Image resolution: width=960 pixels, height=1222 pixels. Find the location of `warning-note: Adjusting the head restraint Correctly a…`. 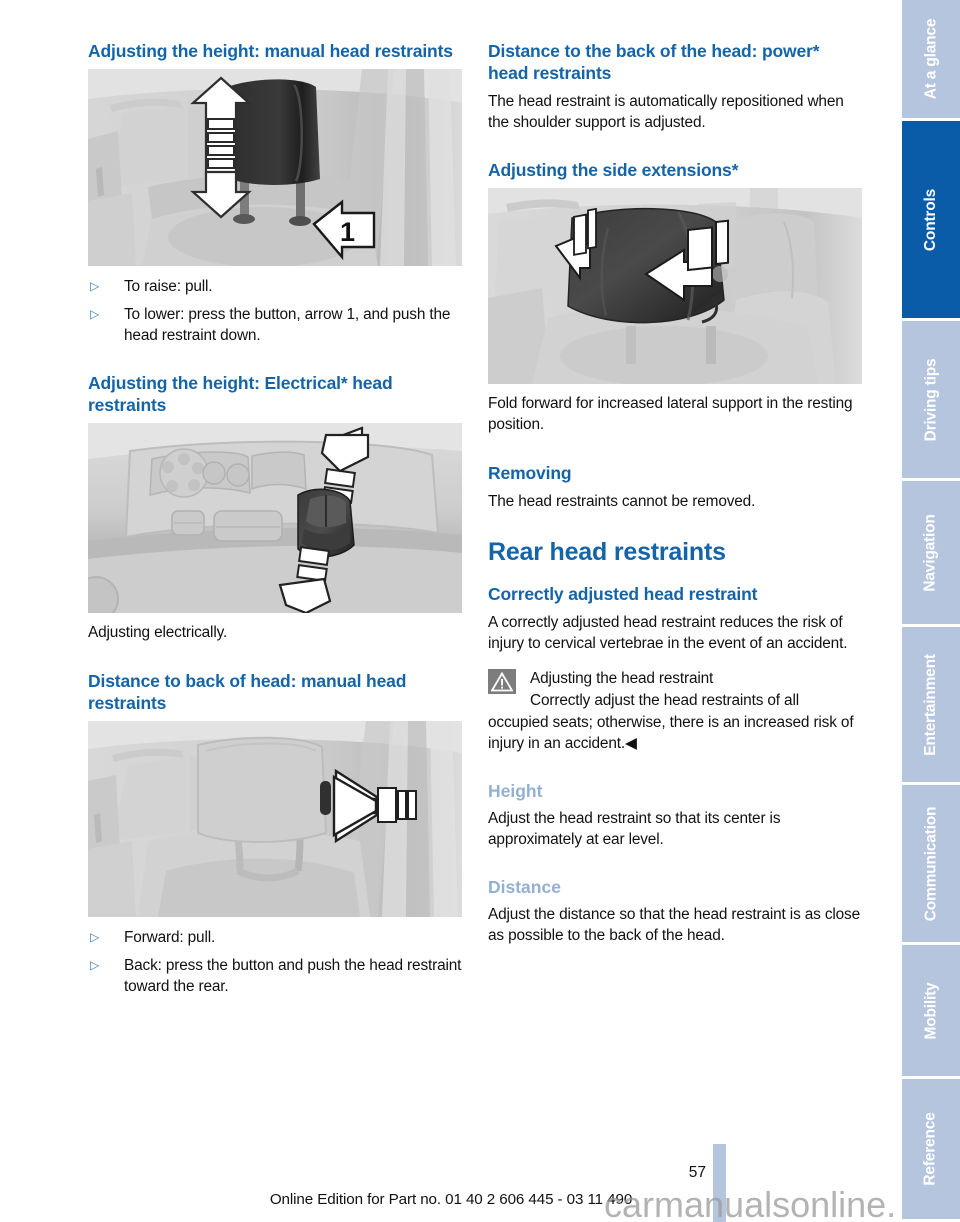

warning-note: Adjusting the head restraint Correctly a… is located at coordinates (675, 710).